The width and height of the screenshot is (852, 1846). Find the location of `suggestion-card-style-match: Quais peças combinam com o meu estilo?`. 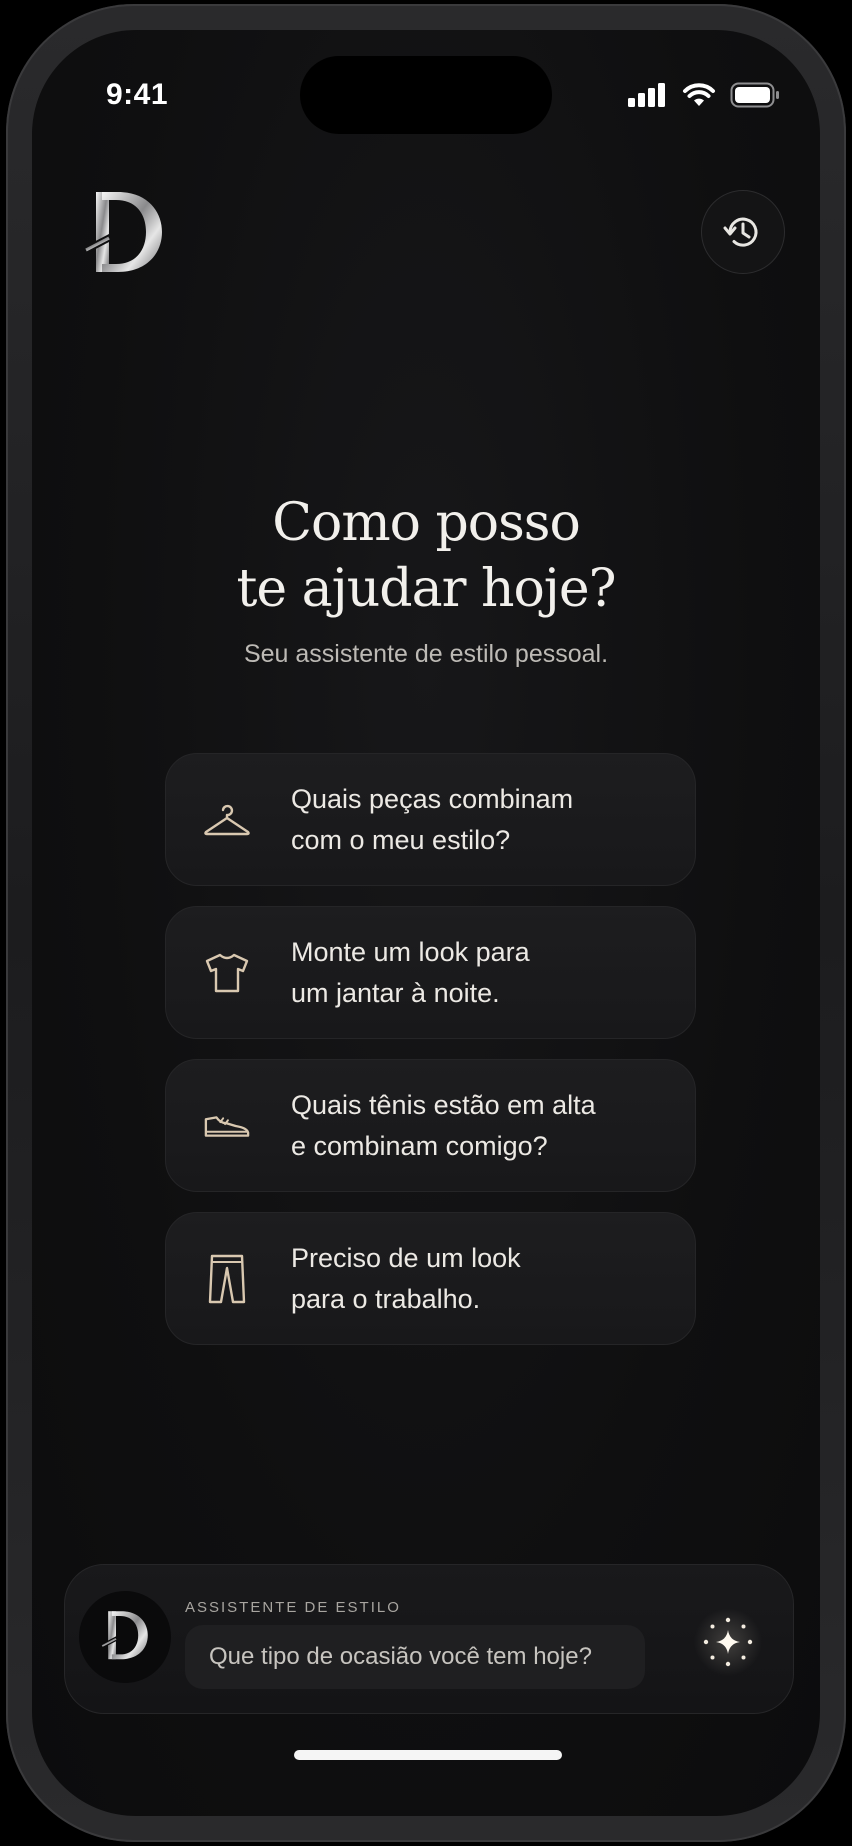

suggestion-card-style-match: Quais peças combinam com o meu estilo? is located at coordinates (430, 819).